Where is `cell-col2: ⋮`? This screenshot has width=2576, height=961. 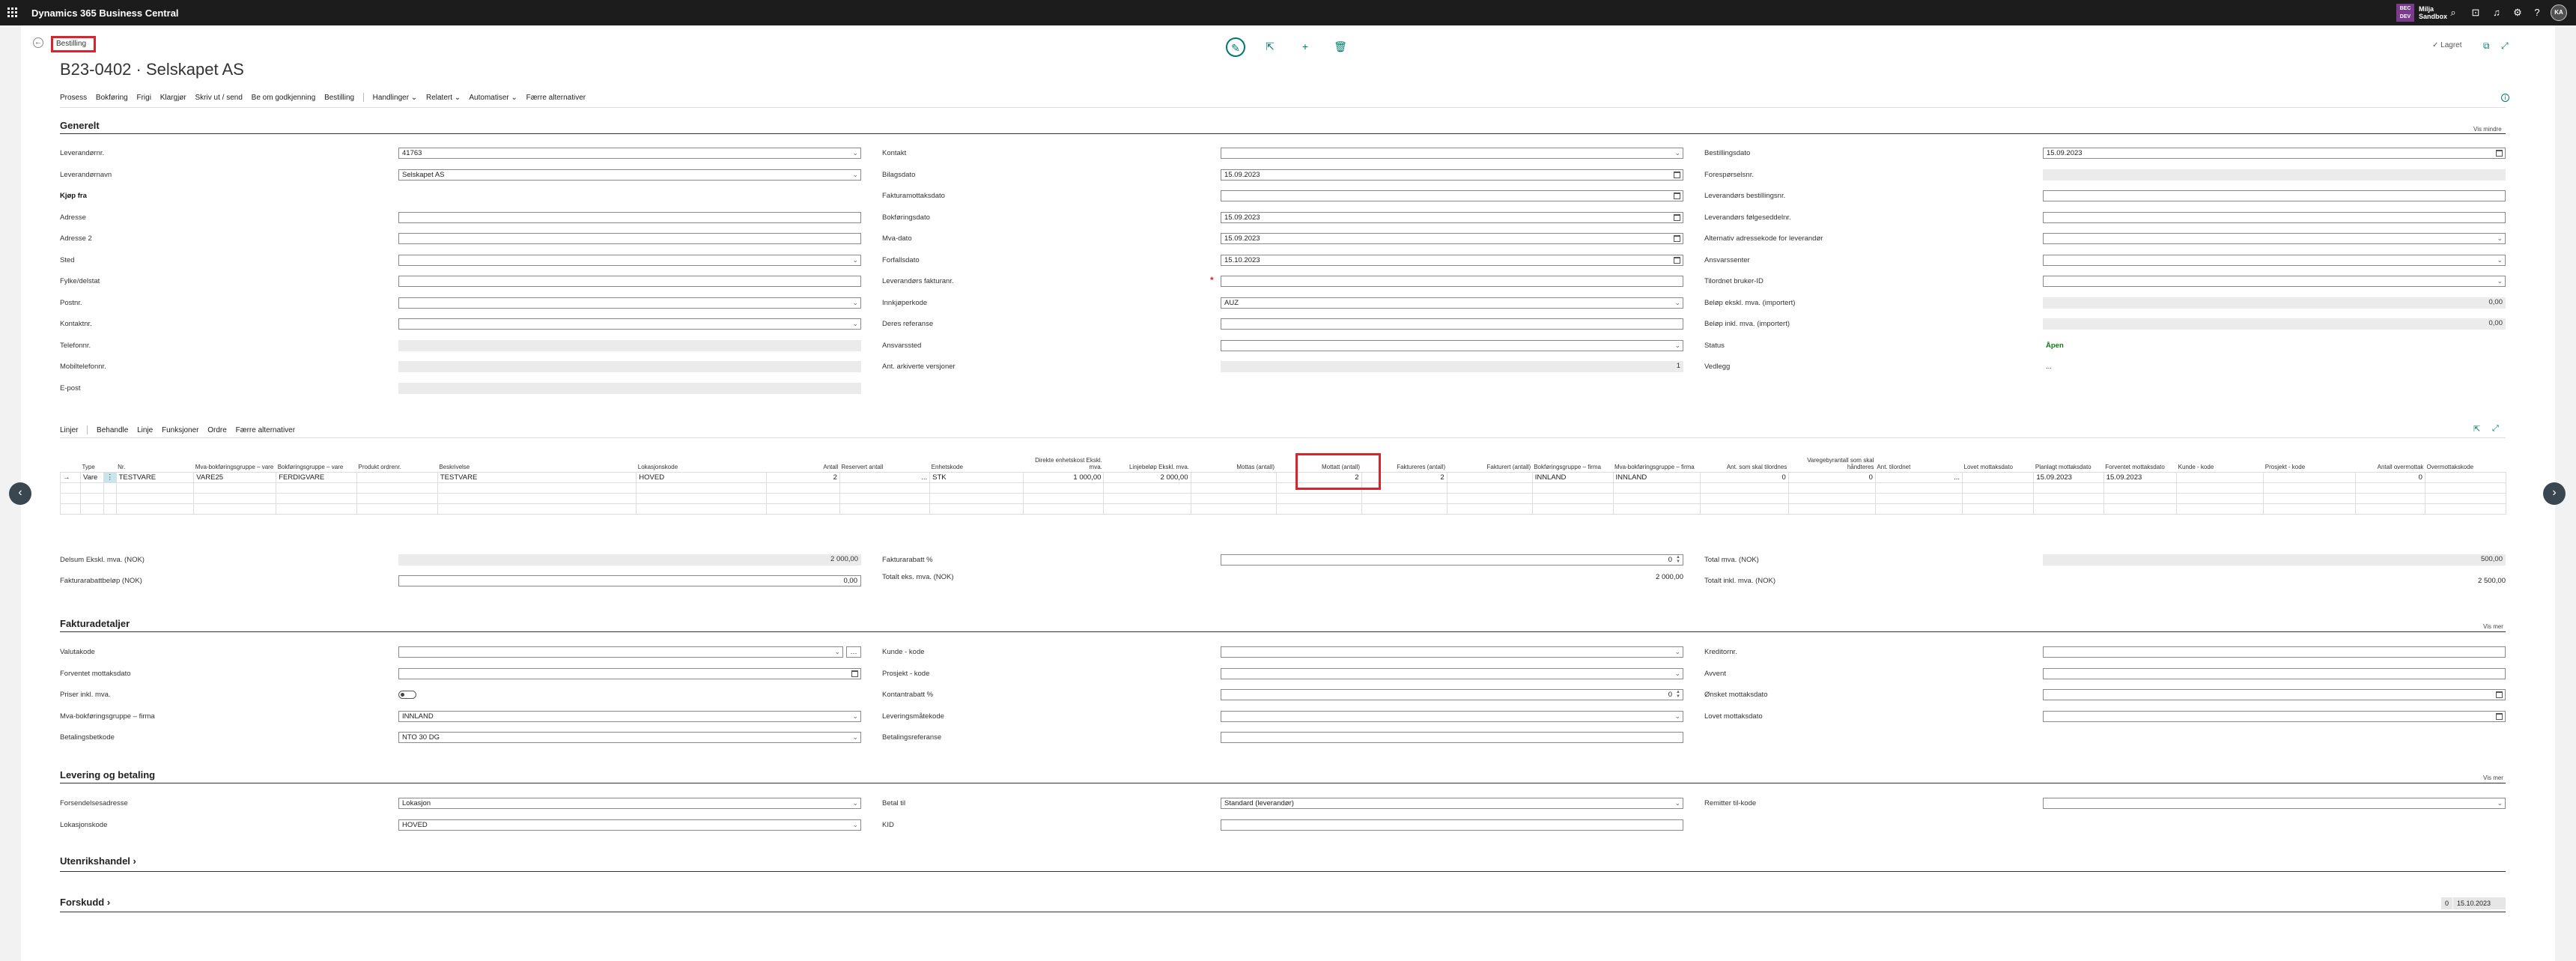
cell-col2: ⋮ is located at coordinates (110, 477).